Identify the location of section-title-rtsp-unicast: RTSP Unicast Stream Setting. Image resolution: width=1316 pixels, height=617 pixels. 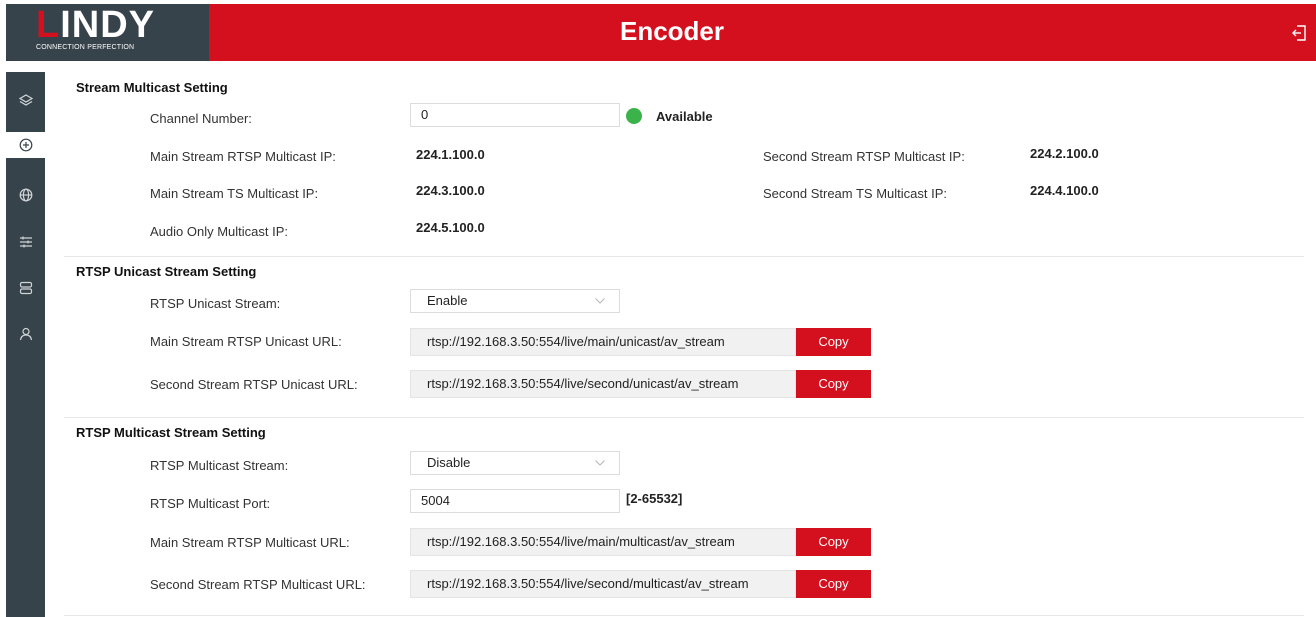
(166, 271).